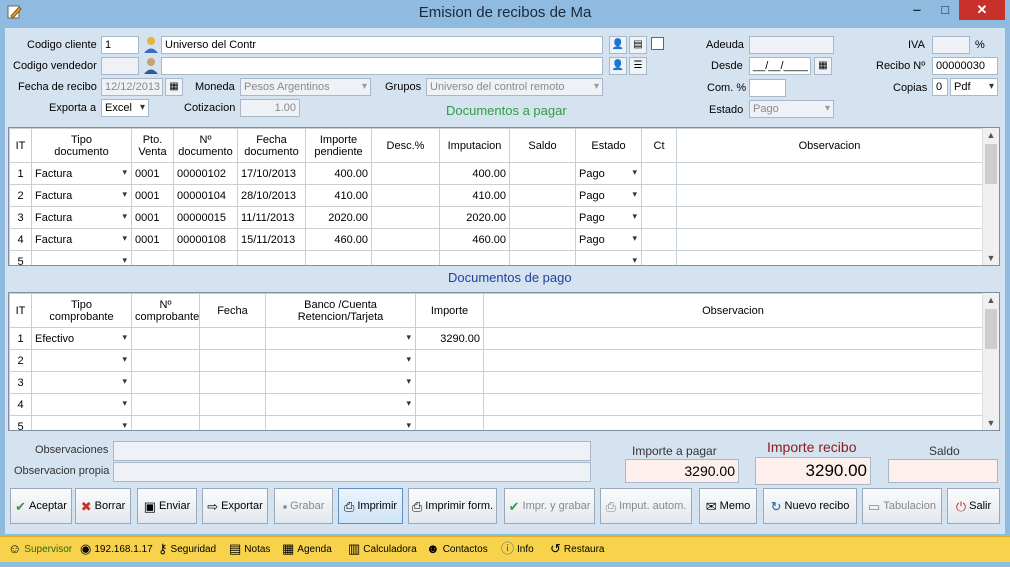  What do you see at coordinates (271, 195) in the screenshot?
I see `grid1-cell-fecha: 28/10/2013` at bounding box center [271, 195].